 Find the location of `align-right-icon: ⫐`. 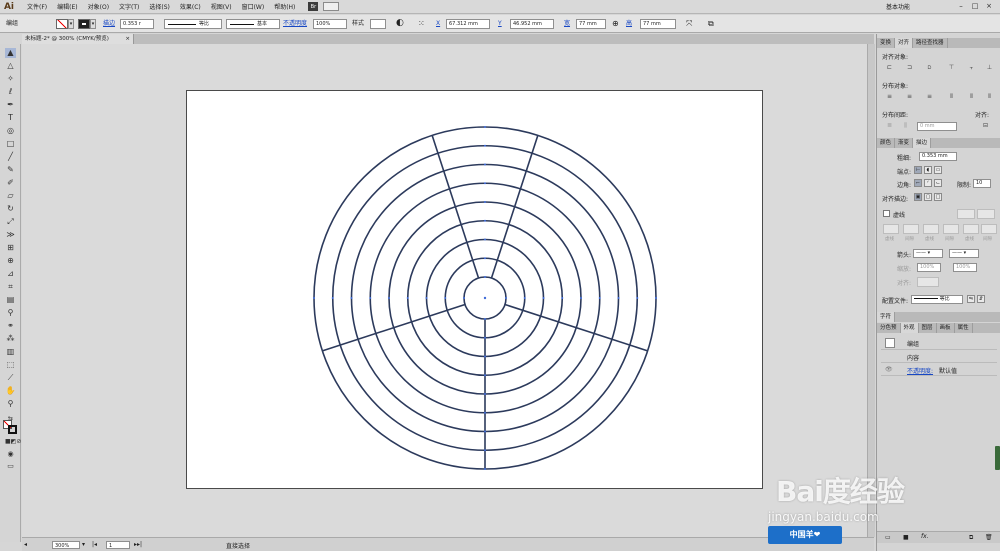

align-right-icon: ⫐ is located at coordinates (929, 68).